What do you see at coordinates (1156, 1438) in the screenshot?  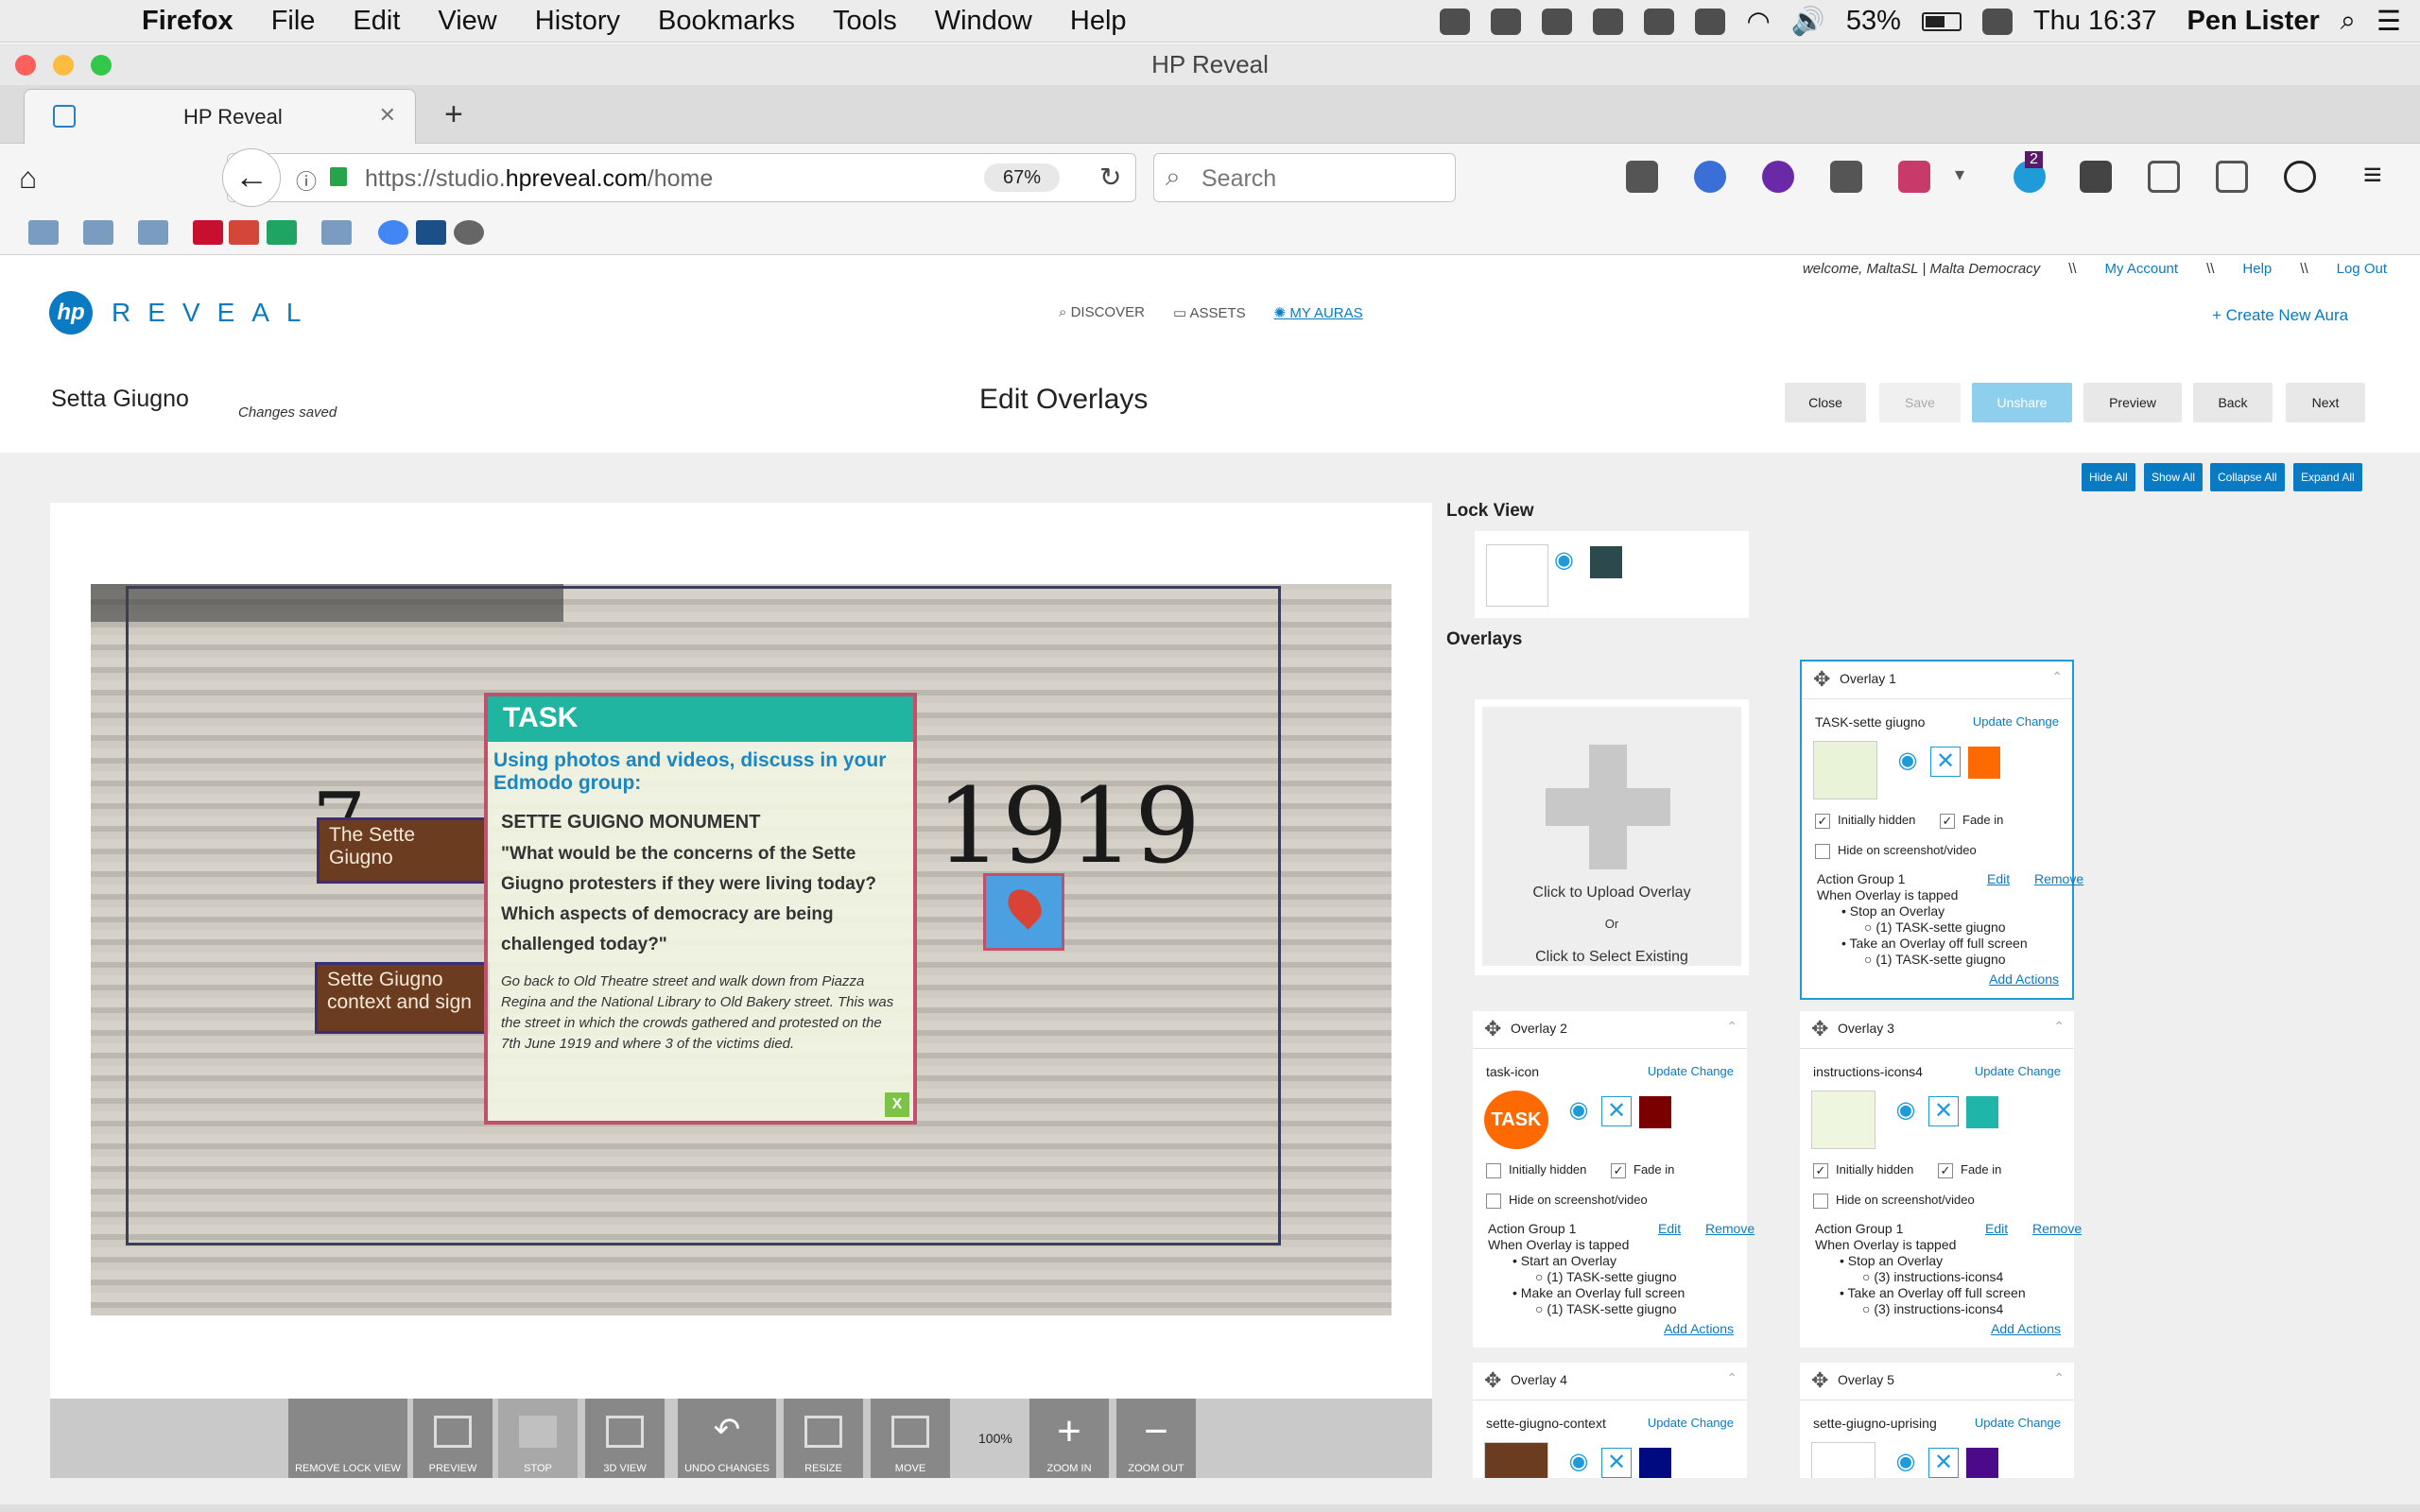 I see `zoom-out-tool: − ZOOM OUT` at bounding box center [1156, 1438].